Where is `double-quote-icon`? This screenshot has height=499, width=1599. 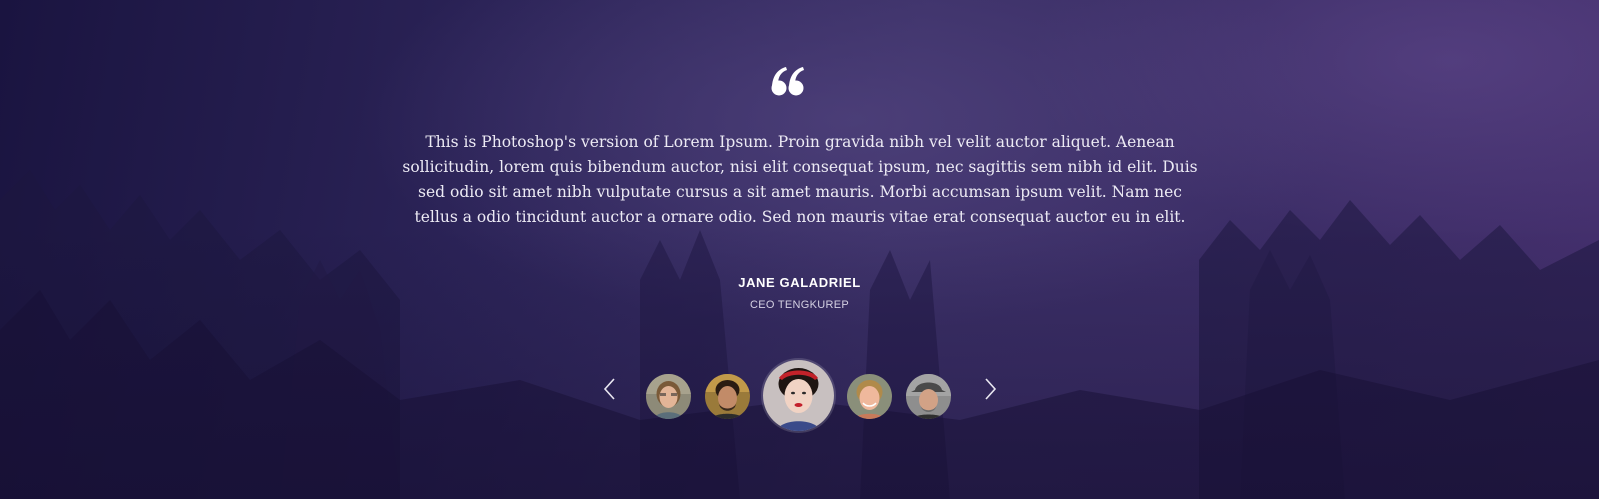 double-quote-icon is located at coordinates (787, 81).